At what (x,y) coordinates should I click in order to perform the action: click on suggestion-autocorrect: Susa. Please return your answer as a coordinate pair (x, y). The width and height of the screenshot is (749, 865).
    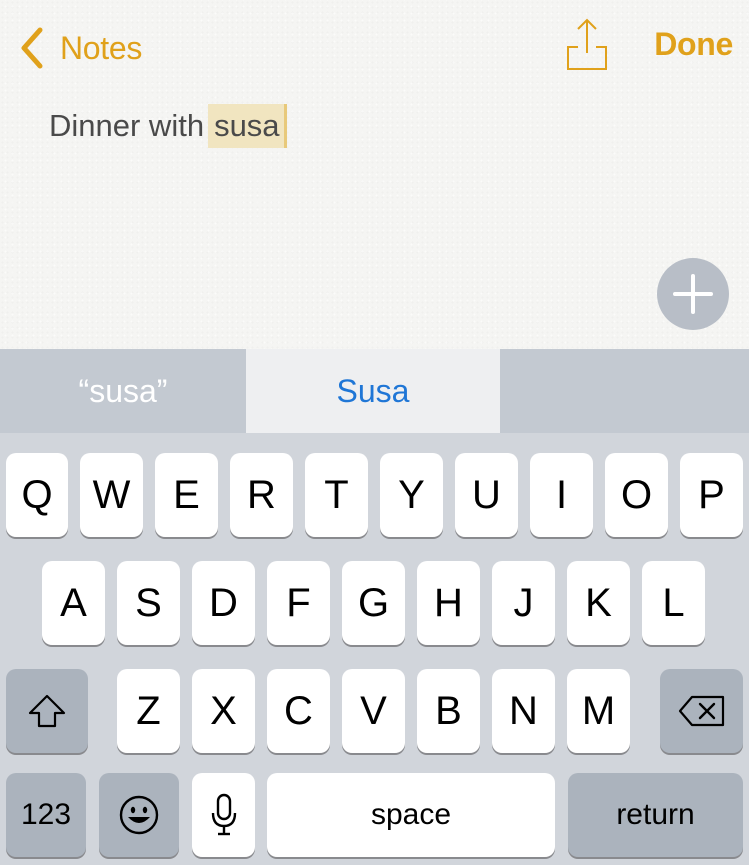
    Looking at the image, I should click on (373, 391).